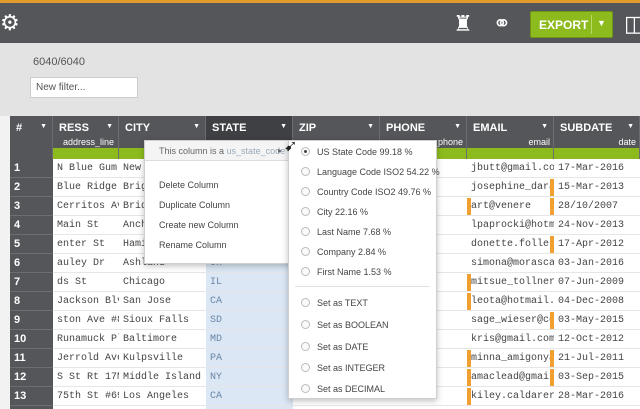  I want to click on table-cell: IL, so click(249, 282).